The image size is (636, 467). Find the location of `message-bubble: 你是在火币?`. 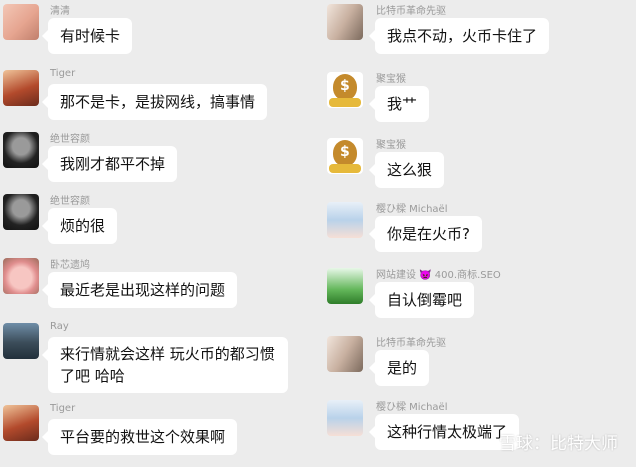

message-bubble: 你是在火币? is located at coordinates (425, 234).